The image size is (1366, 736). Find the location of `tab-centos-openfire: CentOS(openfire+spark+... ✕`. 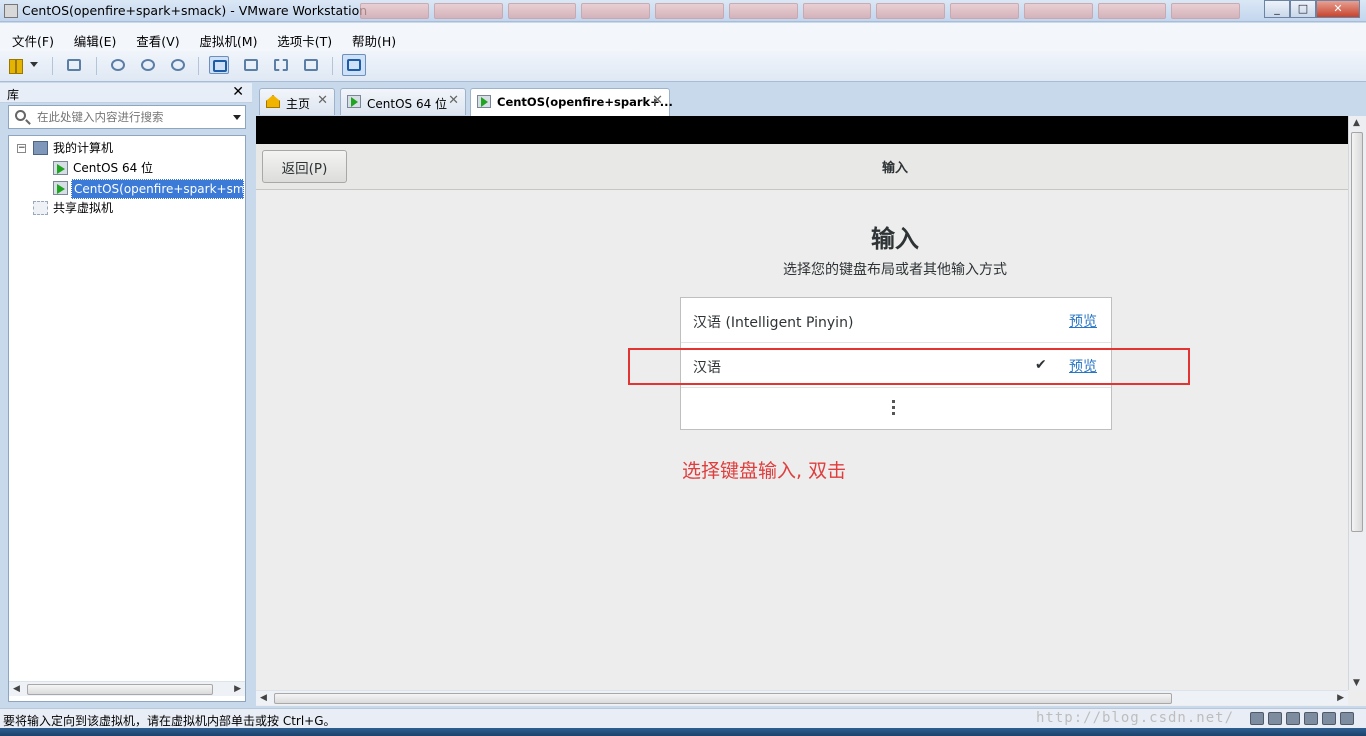

tab-centos-openfire: CentOS(openfire+spark+... ✕ is located at coordinates (571, 102).